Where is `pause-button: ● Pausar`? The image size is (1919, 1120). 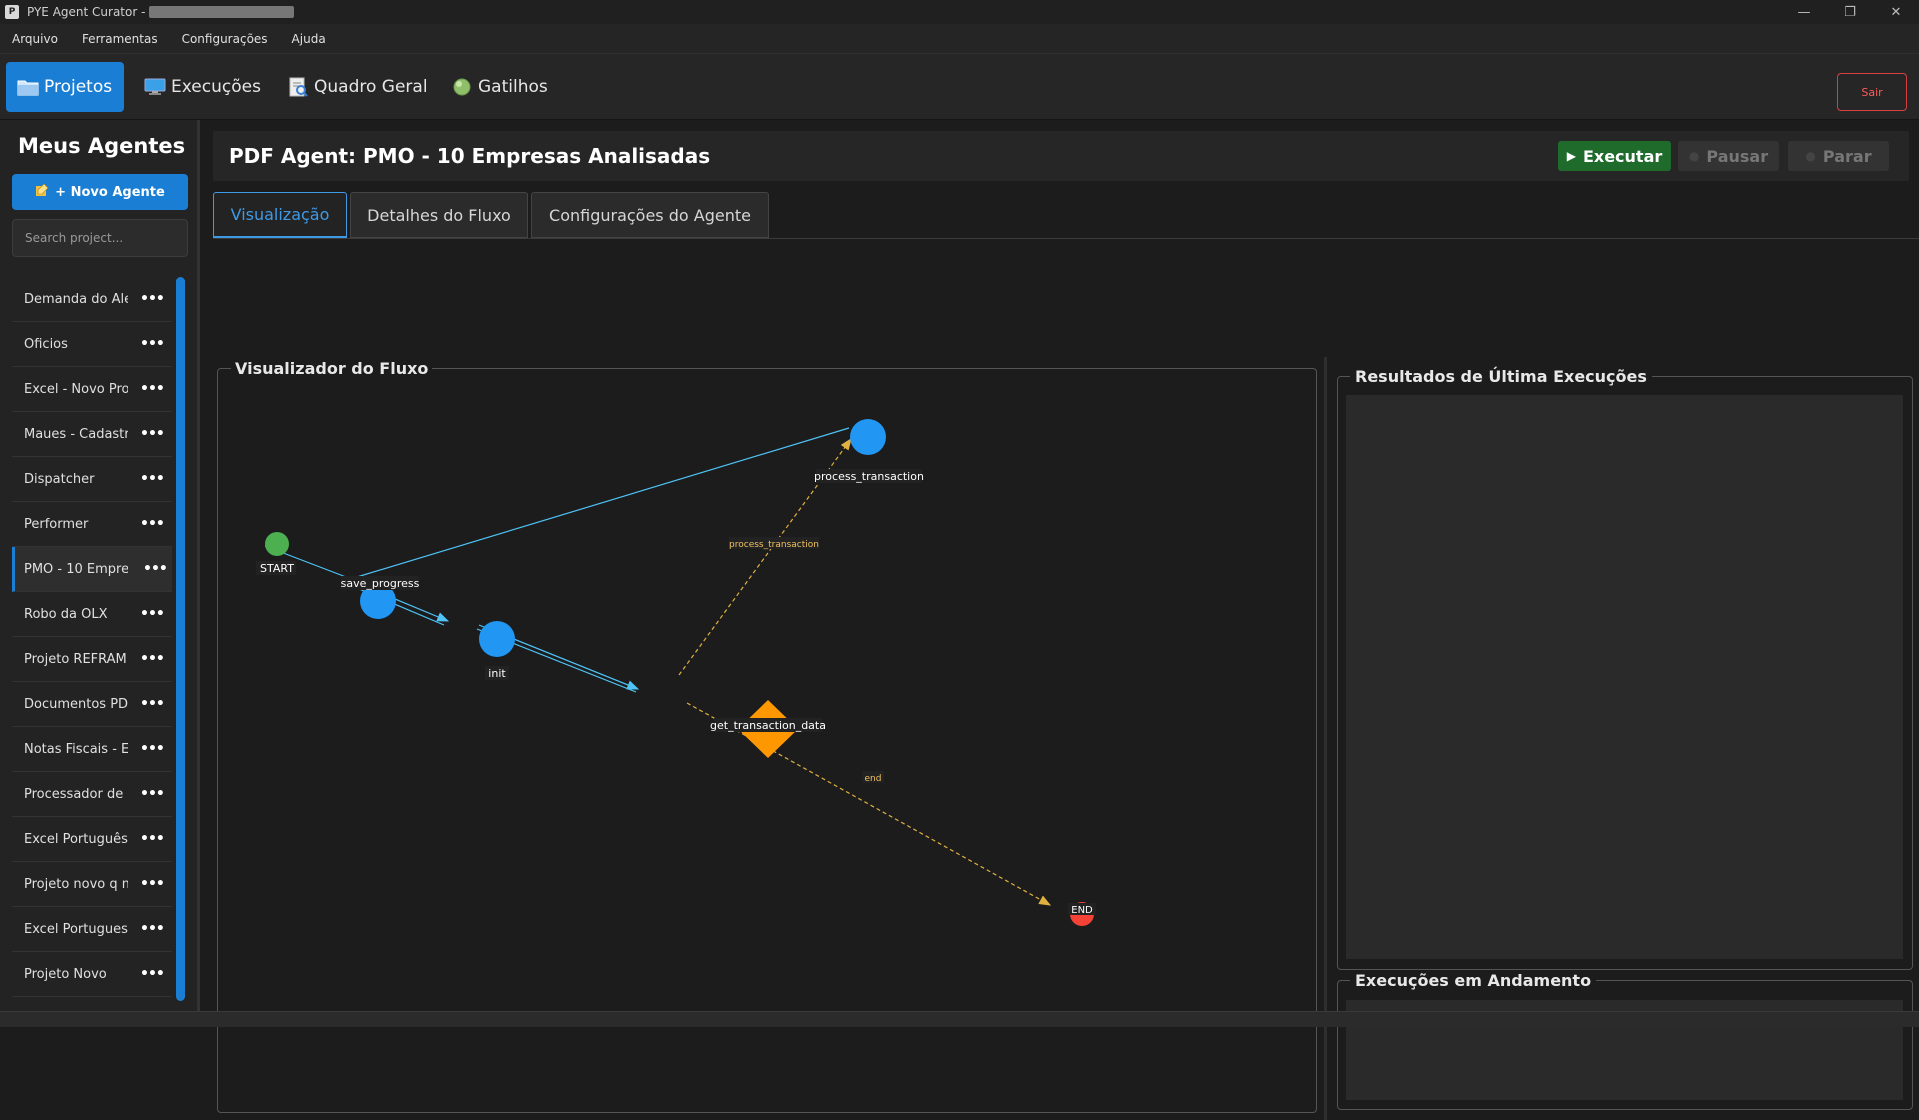 pause-button: ● Pausar is located at coordinates (1728, 156).